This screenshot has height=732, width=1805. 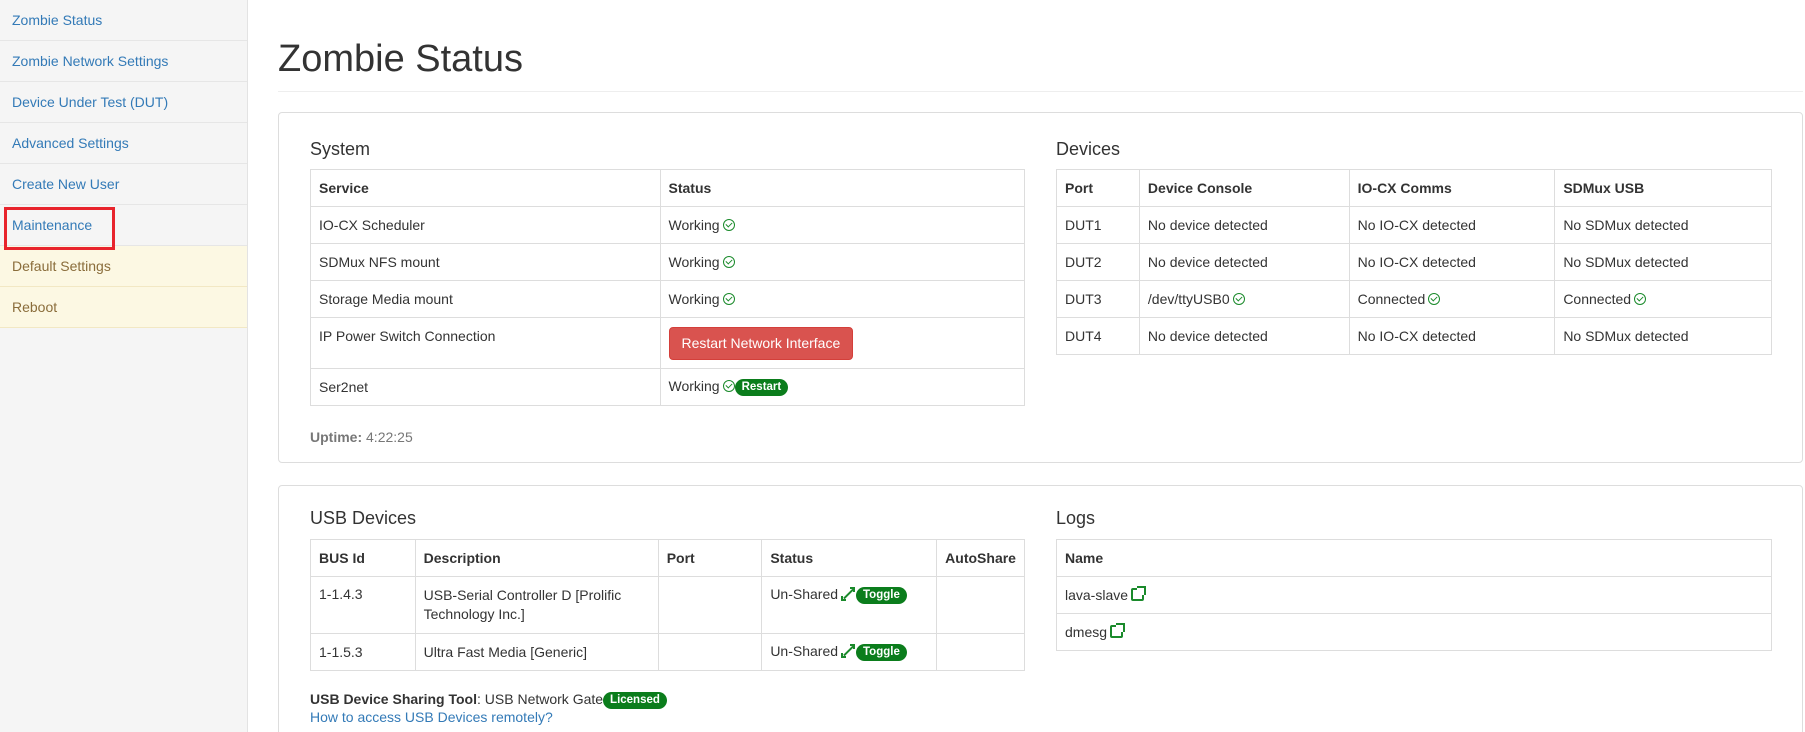 I want to click on service-name: SDMux NFS mount, so click(x=485, y=262).